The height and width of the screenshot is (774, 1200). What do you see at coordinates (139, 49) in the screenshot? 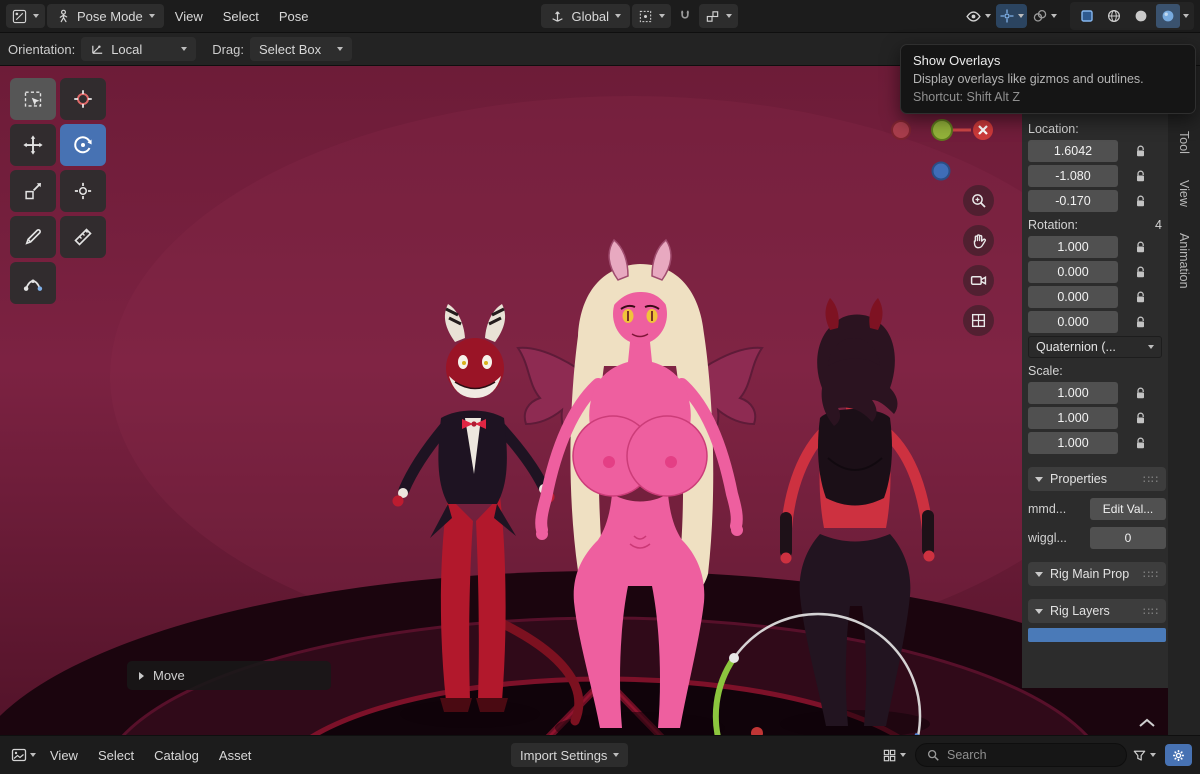
I see `orientation-dropdown: Local` at bounding box center [139, 49].